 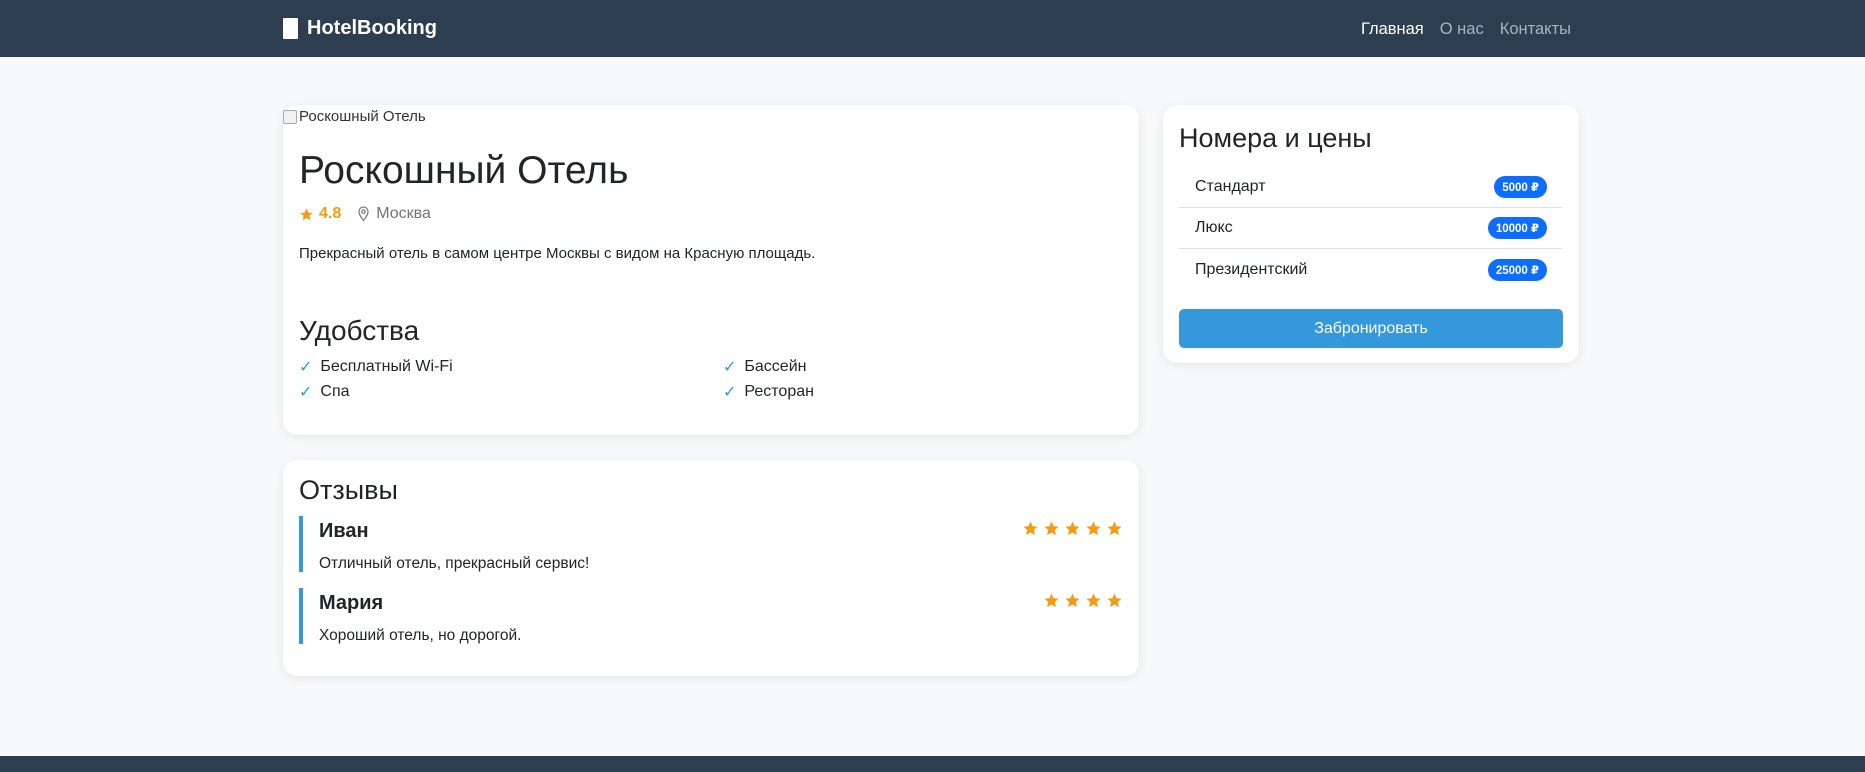 What do you see at coordinates (511, 392) in the screenshot?
I see `amenity-item: ✓ Спа` at bounding box center [511, 392].